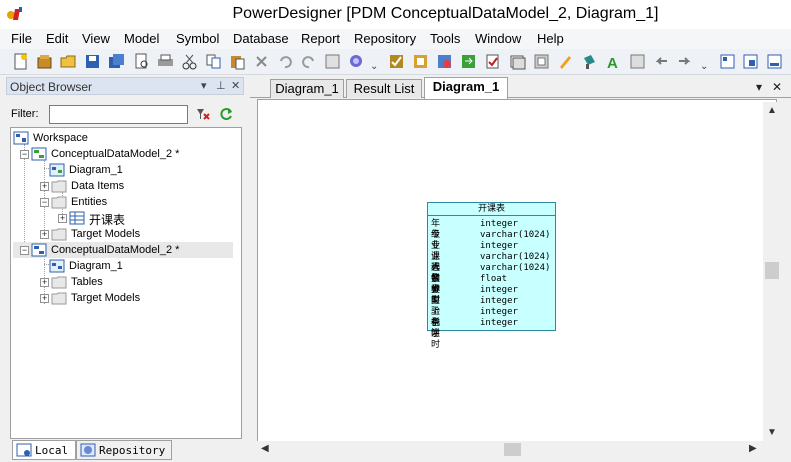  What do you see at coordinates (308, 61) in the screenshot?
I see `redo-icon` at bounding box center [308, 61].